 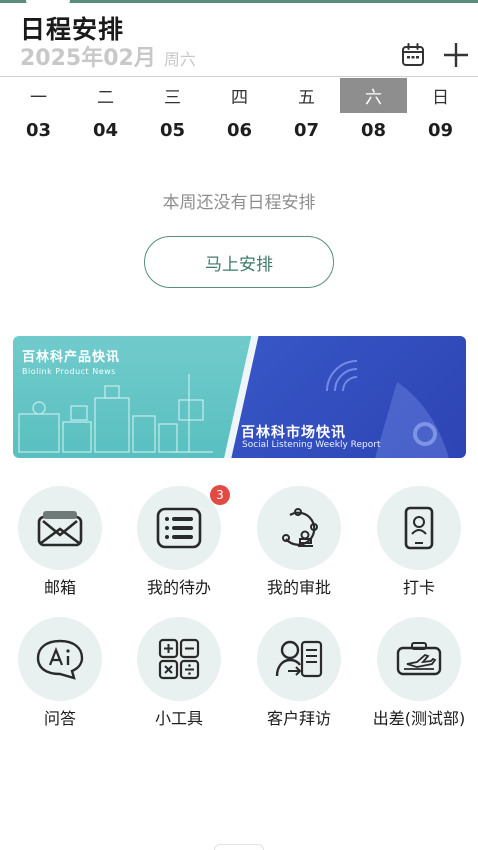 What do you see at coordinates (105, 130) in the screenshot?
I see `day-date: 04` at bounding box center [105, 130].